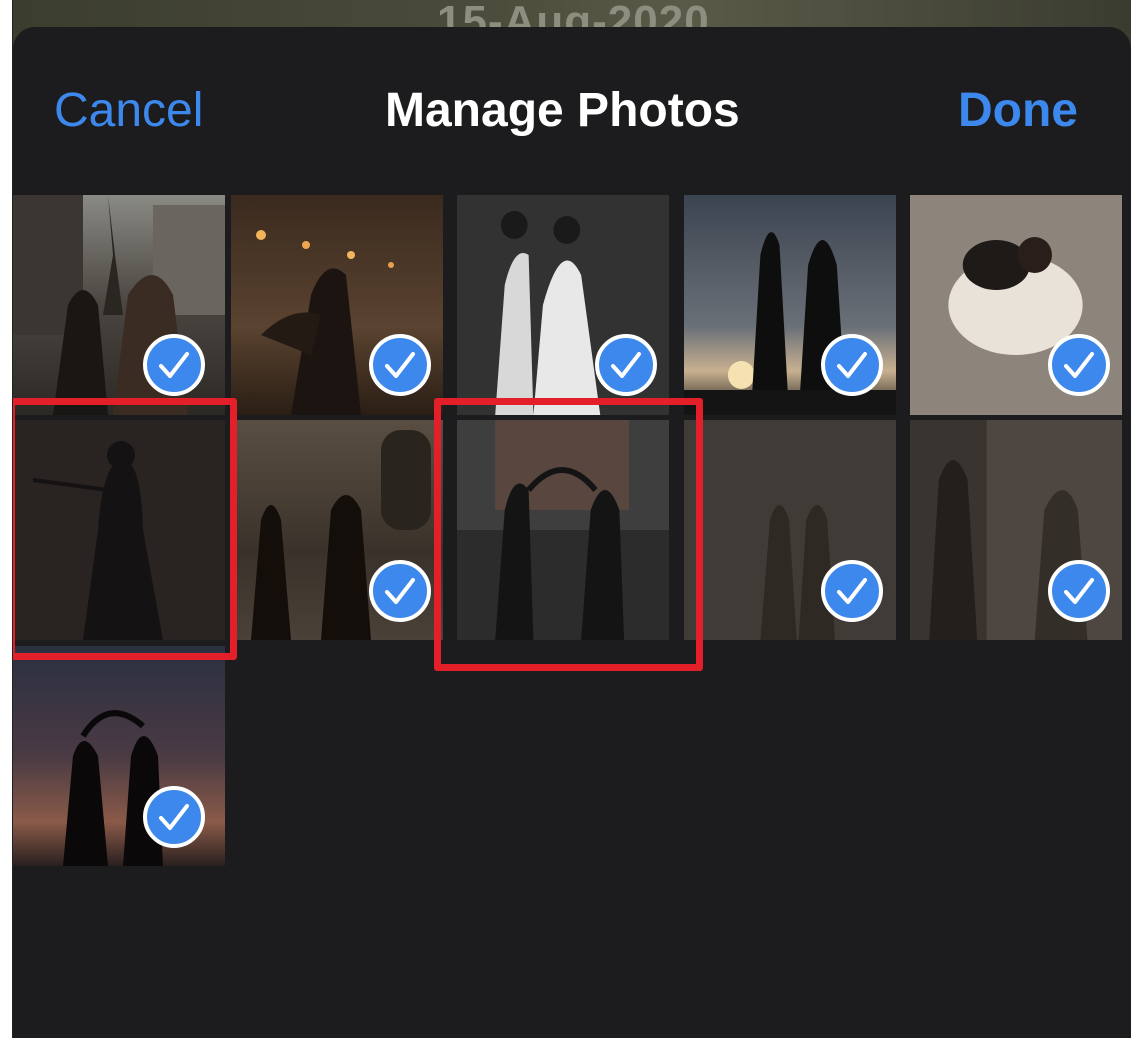 The height and width of the screenshot is (1038, 1131). Describe the element at coordinates (1018, 111) in the screenshot. I see `done-button: Done` at that location.